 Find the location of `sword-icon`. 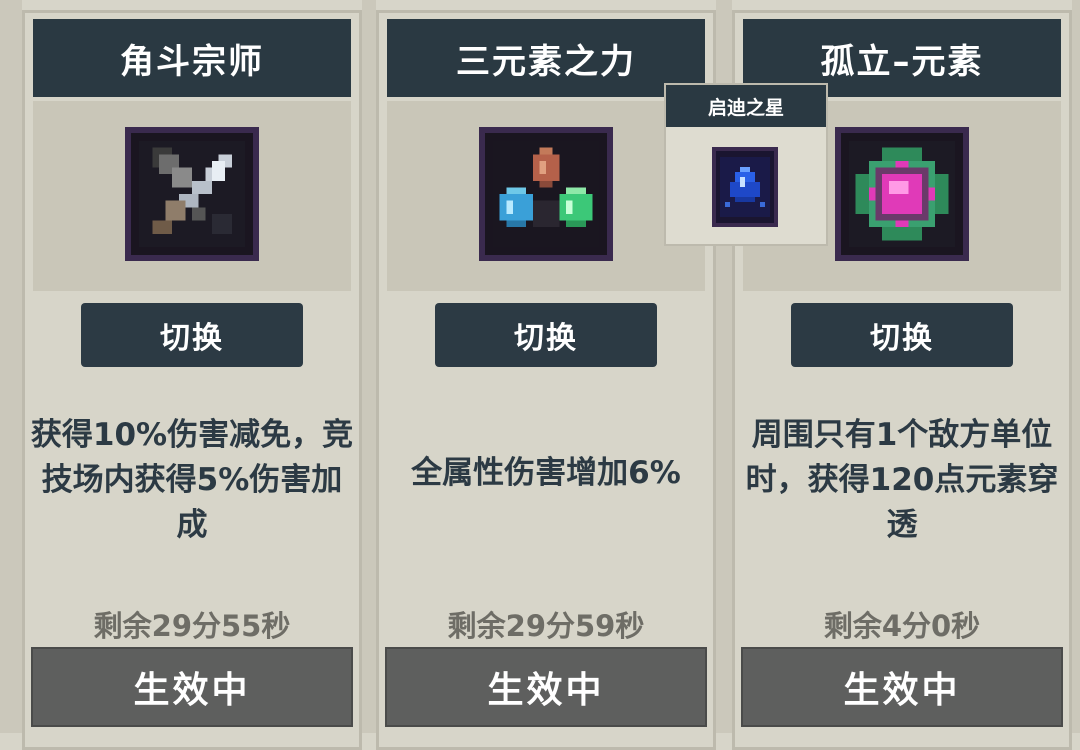

sword-icon is located at coordinates (192, 194).